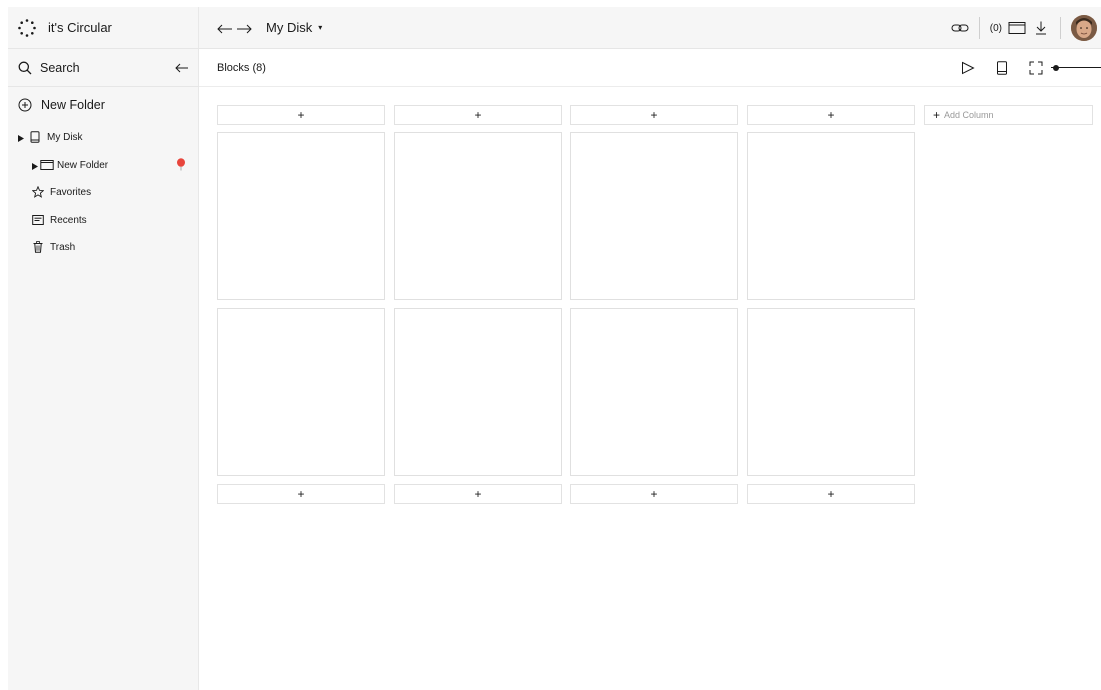 Image resolution: width=1101 pixels, height=690 pixels. What do you see at coordinates (103, 68) in the screenshot?
I see `search-button: Search` at bounding box center [103, 68].